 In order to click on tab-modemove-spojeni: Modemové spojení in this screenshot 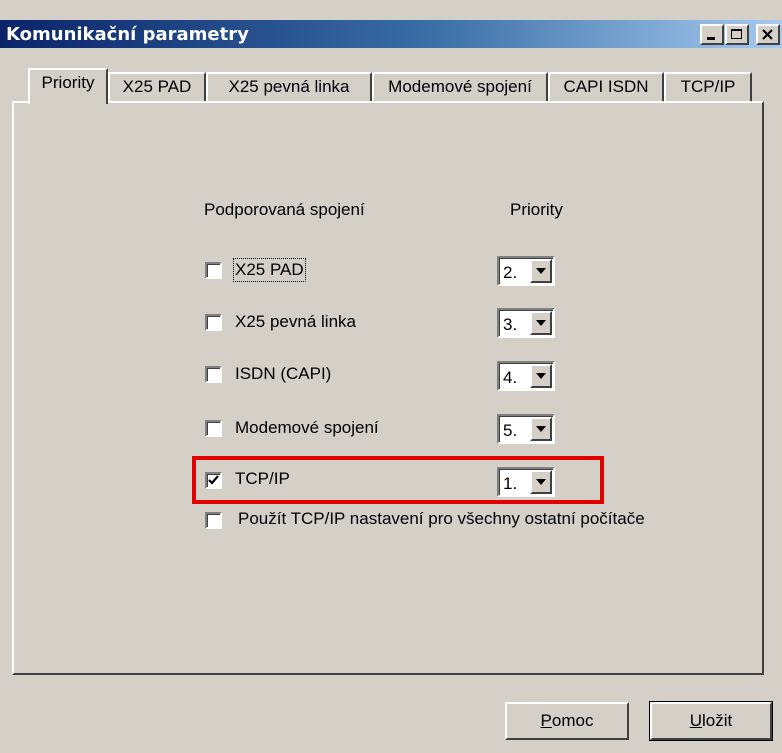, I will do `click(460, 86)`.